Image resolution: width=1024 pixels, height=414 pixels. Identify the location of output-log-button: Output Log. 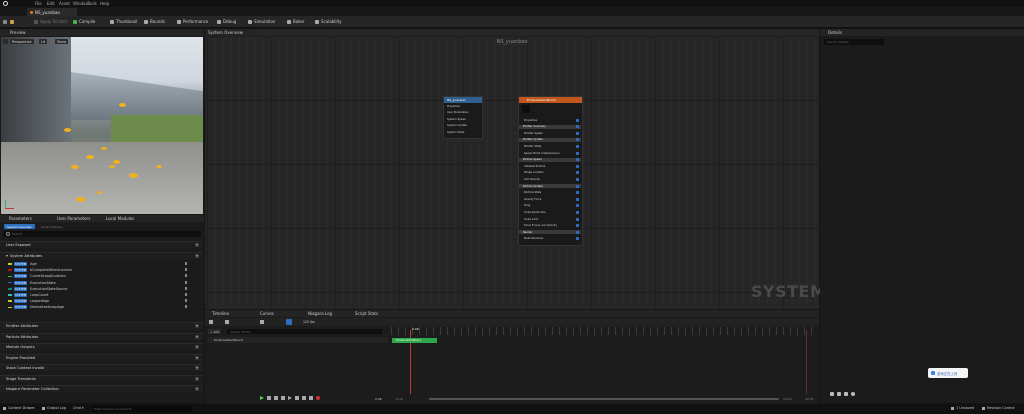
(54, 408).